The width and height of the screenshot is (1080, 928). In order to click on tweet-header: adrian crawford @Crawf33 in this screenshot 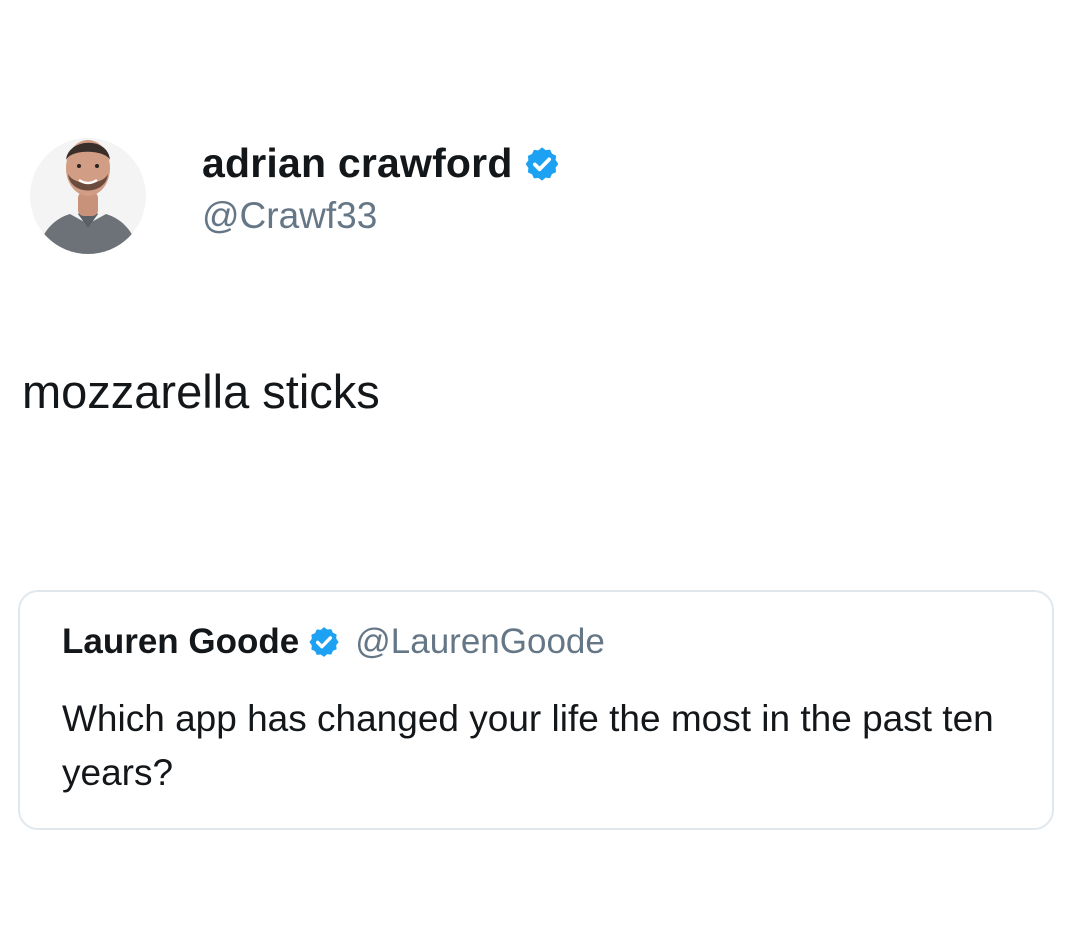, I will do `click(293, 196)`.